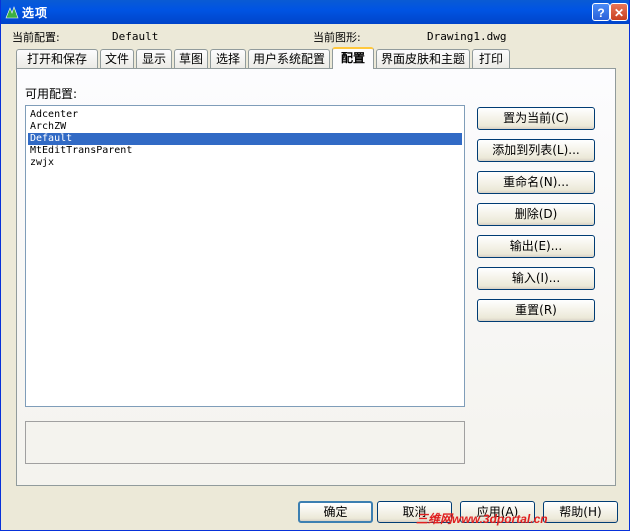 This screenshot has width=630, height=531. Describe the element at coordinates (35, 13) in the screenshot. I see `window-title: 选项` at that location.